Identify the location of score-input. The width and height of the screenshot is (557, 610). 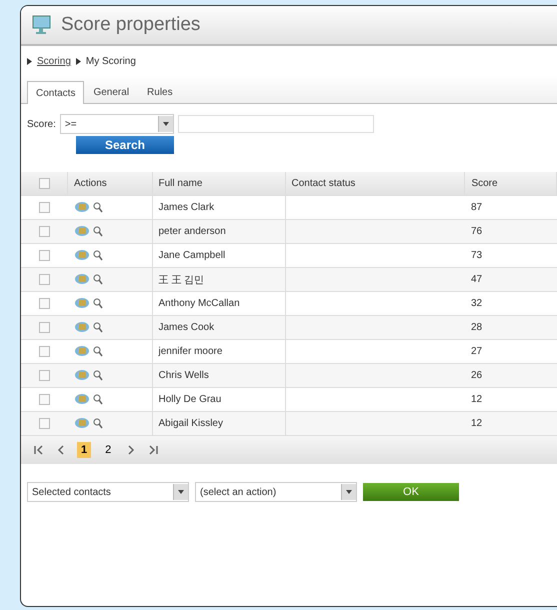
(276, 124).